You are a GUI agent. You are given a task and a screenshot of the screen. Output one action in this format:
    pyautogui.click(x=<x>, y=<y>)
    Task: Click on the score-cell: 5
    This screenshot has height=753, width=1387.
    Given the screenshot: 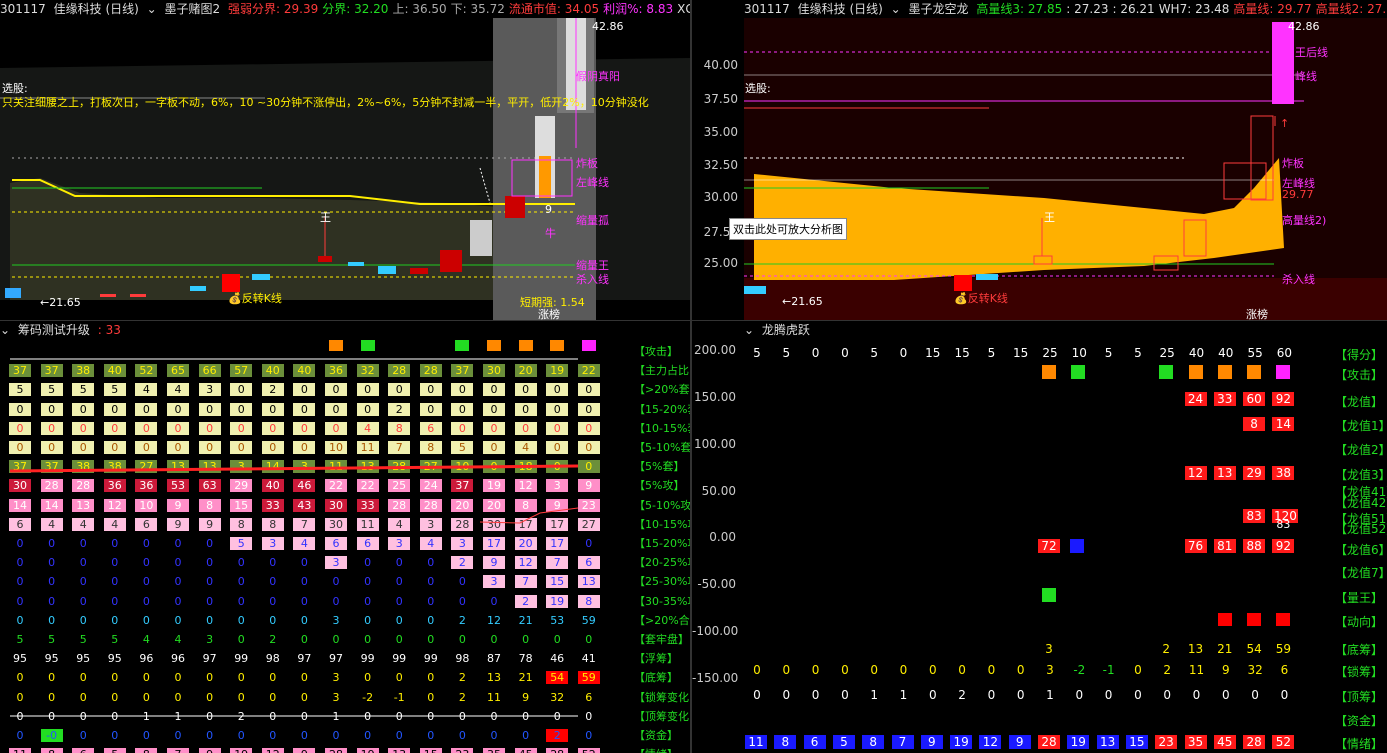 What is the action you would take?
    pyautogui.click(x=874, y=353)
    